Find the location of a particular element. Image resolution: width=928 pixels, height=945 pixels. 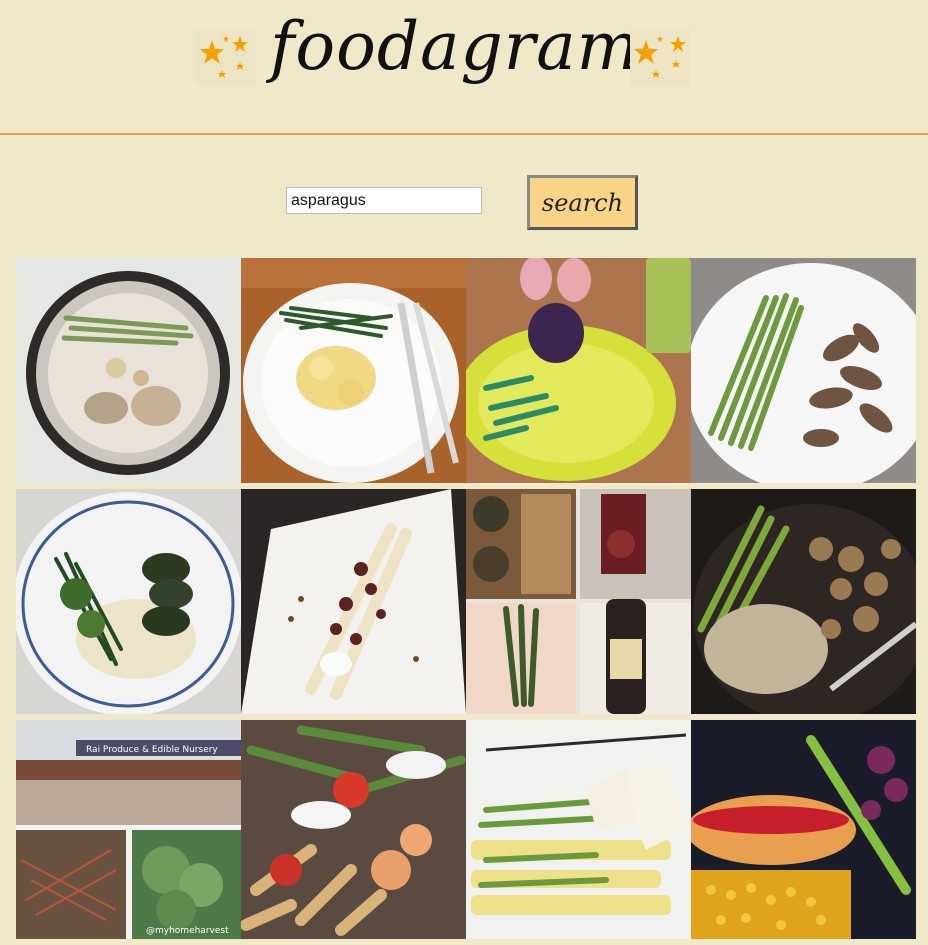

hotdog-corn-asparagus-photo is located at coordinates (803, 829).